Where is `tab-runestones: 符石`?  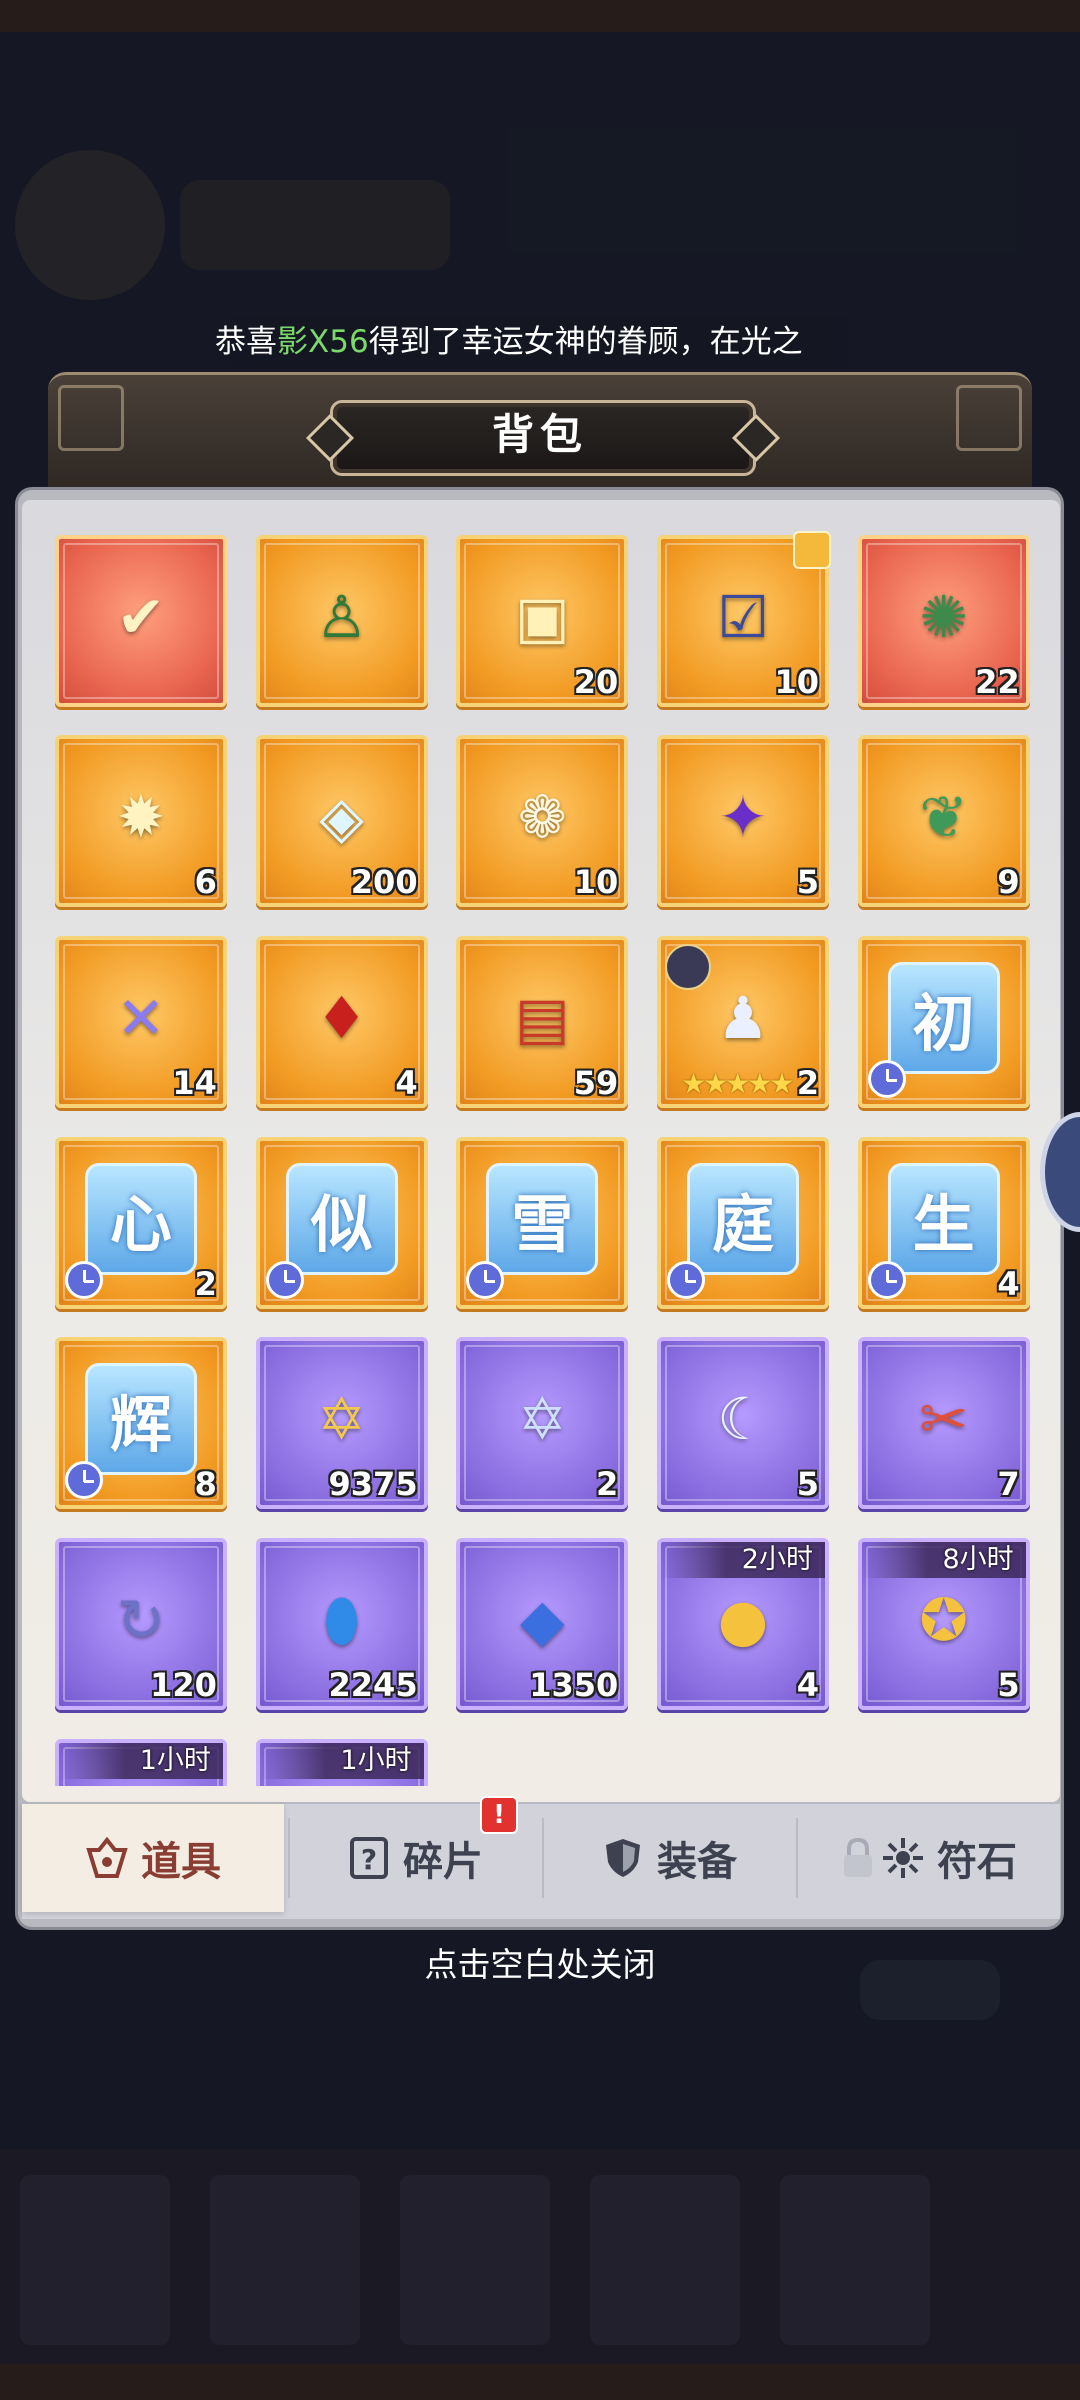 tab-runestones: 符石 is located at coordinates (929, 1858).